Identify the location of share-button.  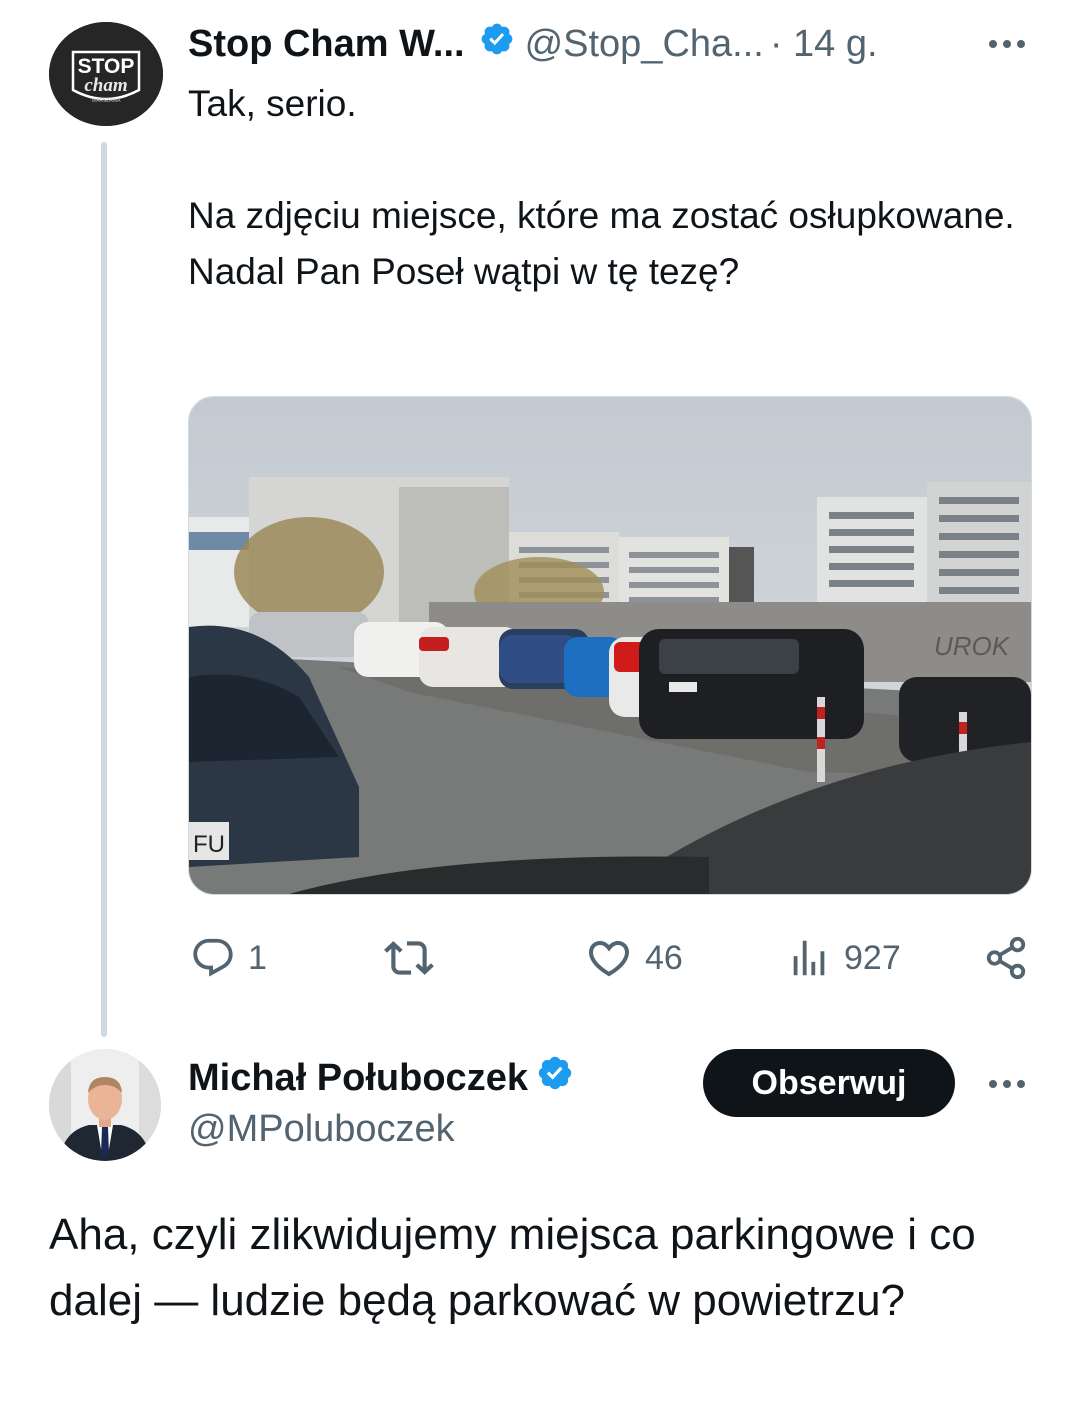
(1006, 958).